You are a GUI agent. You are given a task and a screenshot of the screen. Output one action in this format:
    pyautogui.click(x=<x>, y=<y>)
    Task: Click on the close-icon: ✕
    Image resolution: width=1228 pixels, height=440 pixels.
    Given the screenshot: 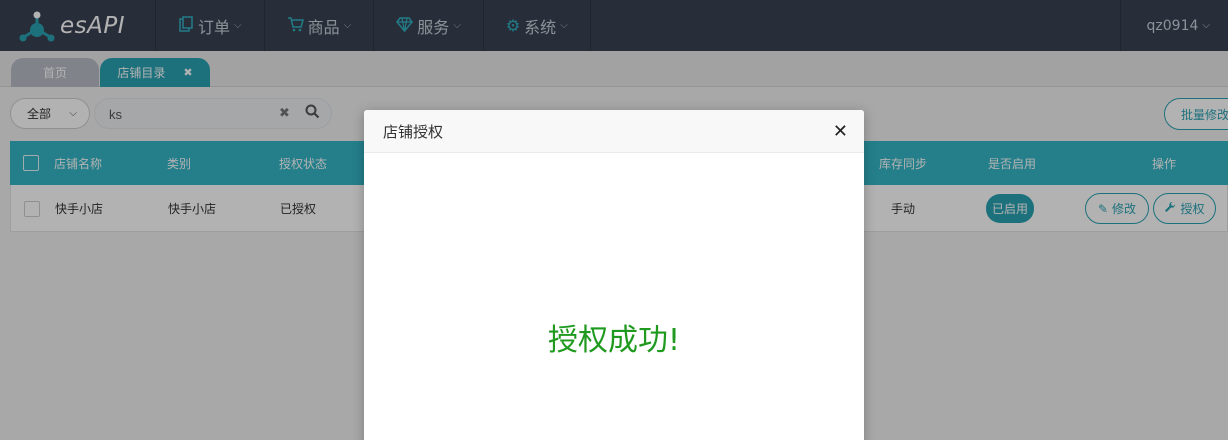 What is the action you would take?
    pyautogui.click(x=840, y=131)
    